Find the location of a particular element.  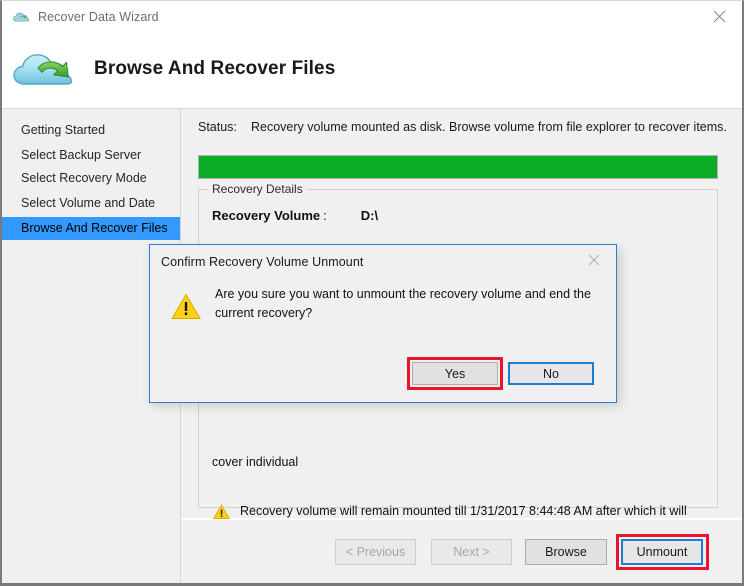

recovery-progress-bar is located at coordinates (458, 167).